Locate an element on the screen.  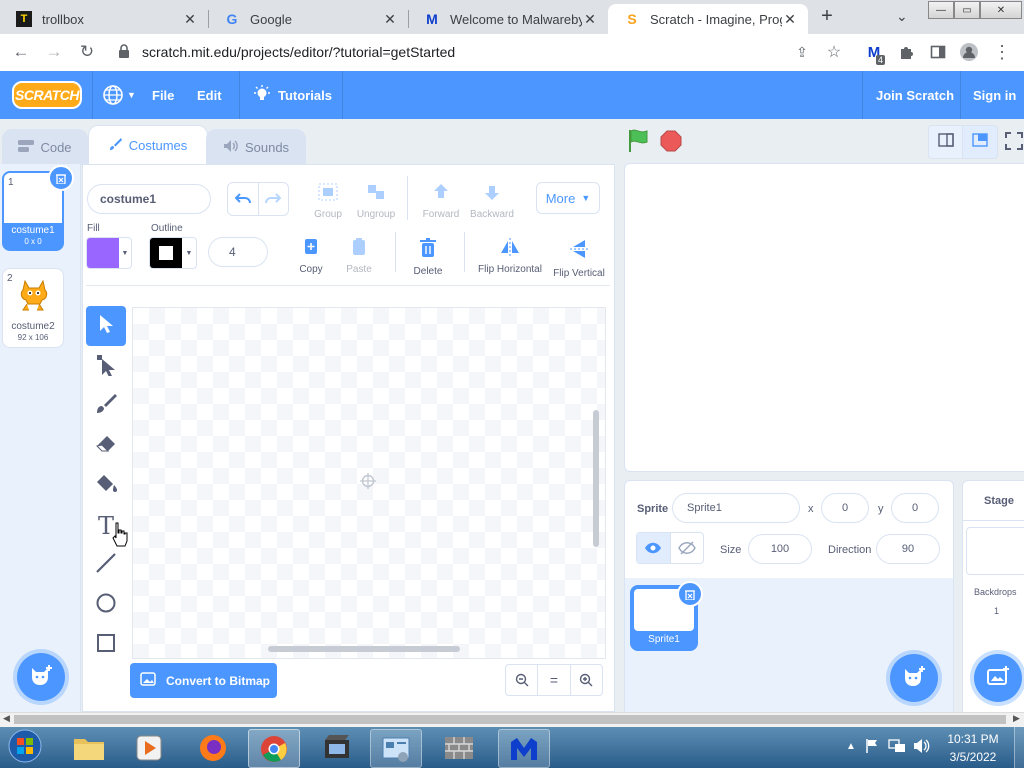
network-icon is located at coordinates (897, 748).